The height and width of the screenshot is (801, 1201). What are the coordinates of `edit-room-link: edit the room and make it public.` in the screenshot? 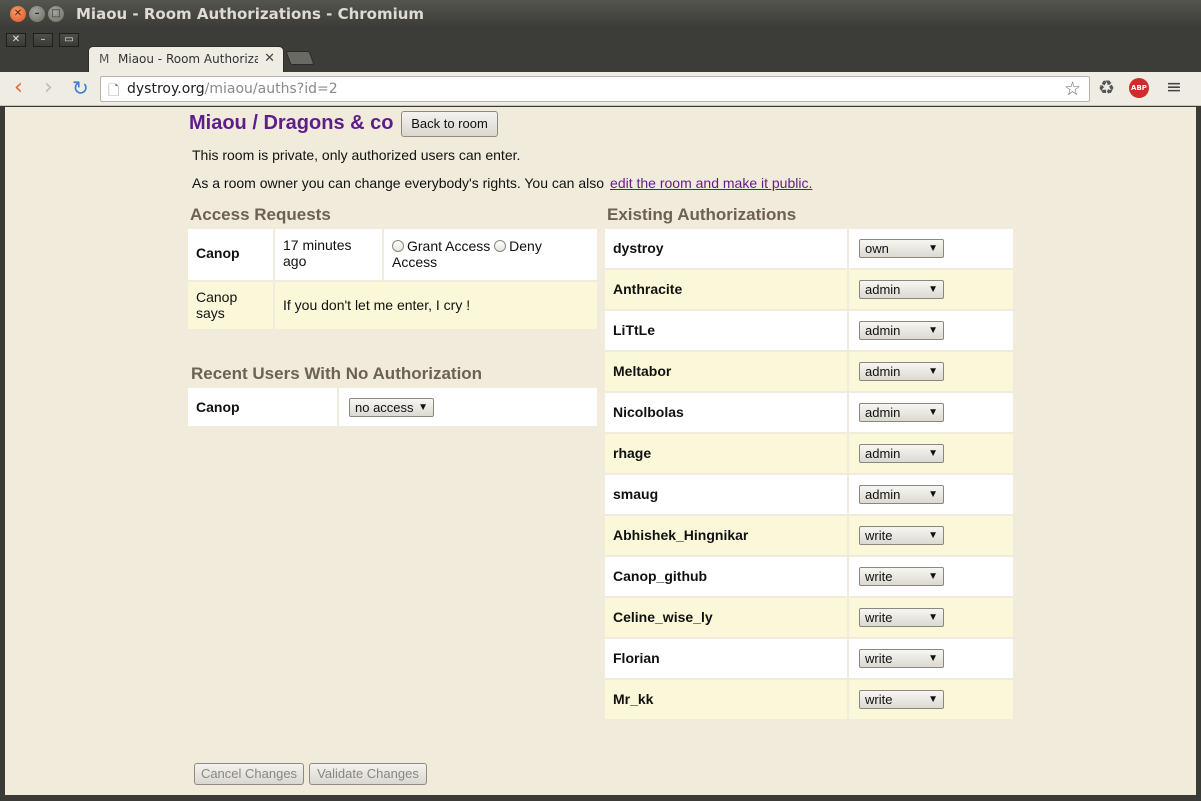 It's located at (711, 183).